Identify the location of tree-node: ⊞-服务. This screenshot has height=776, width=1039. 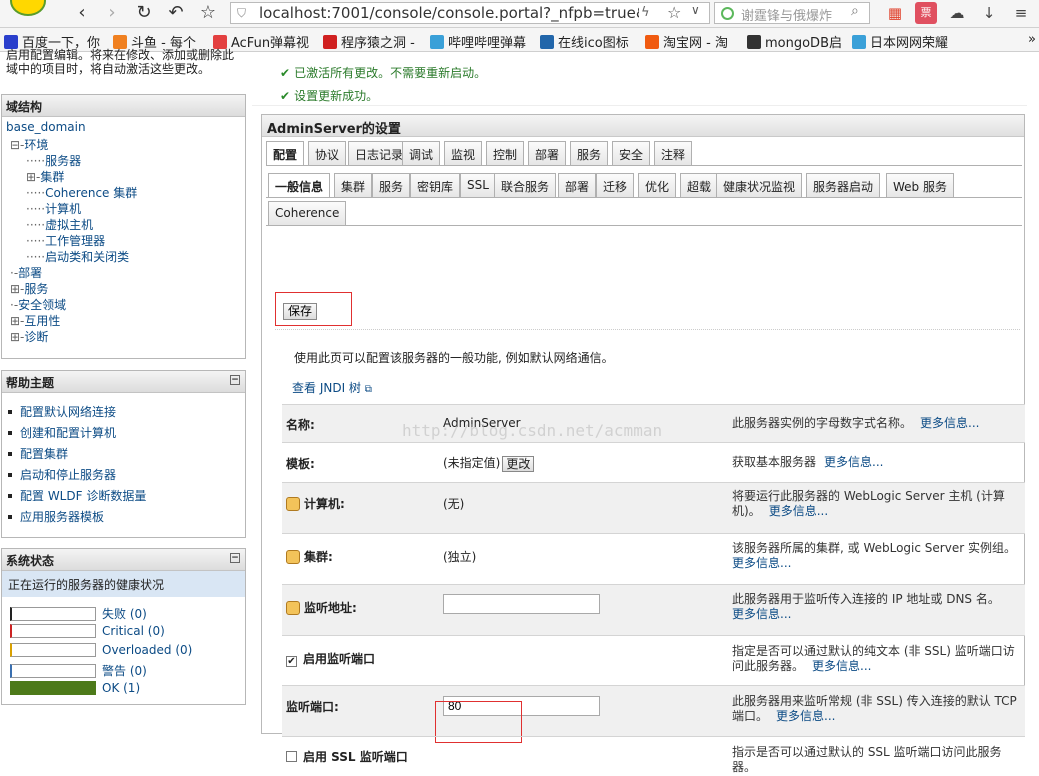
(29, 288).